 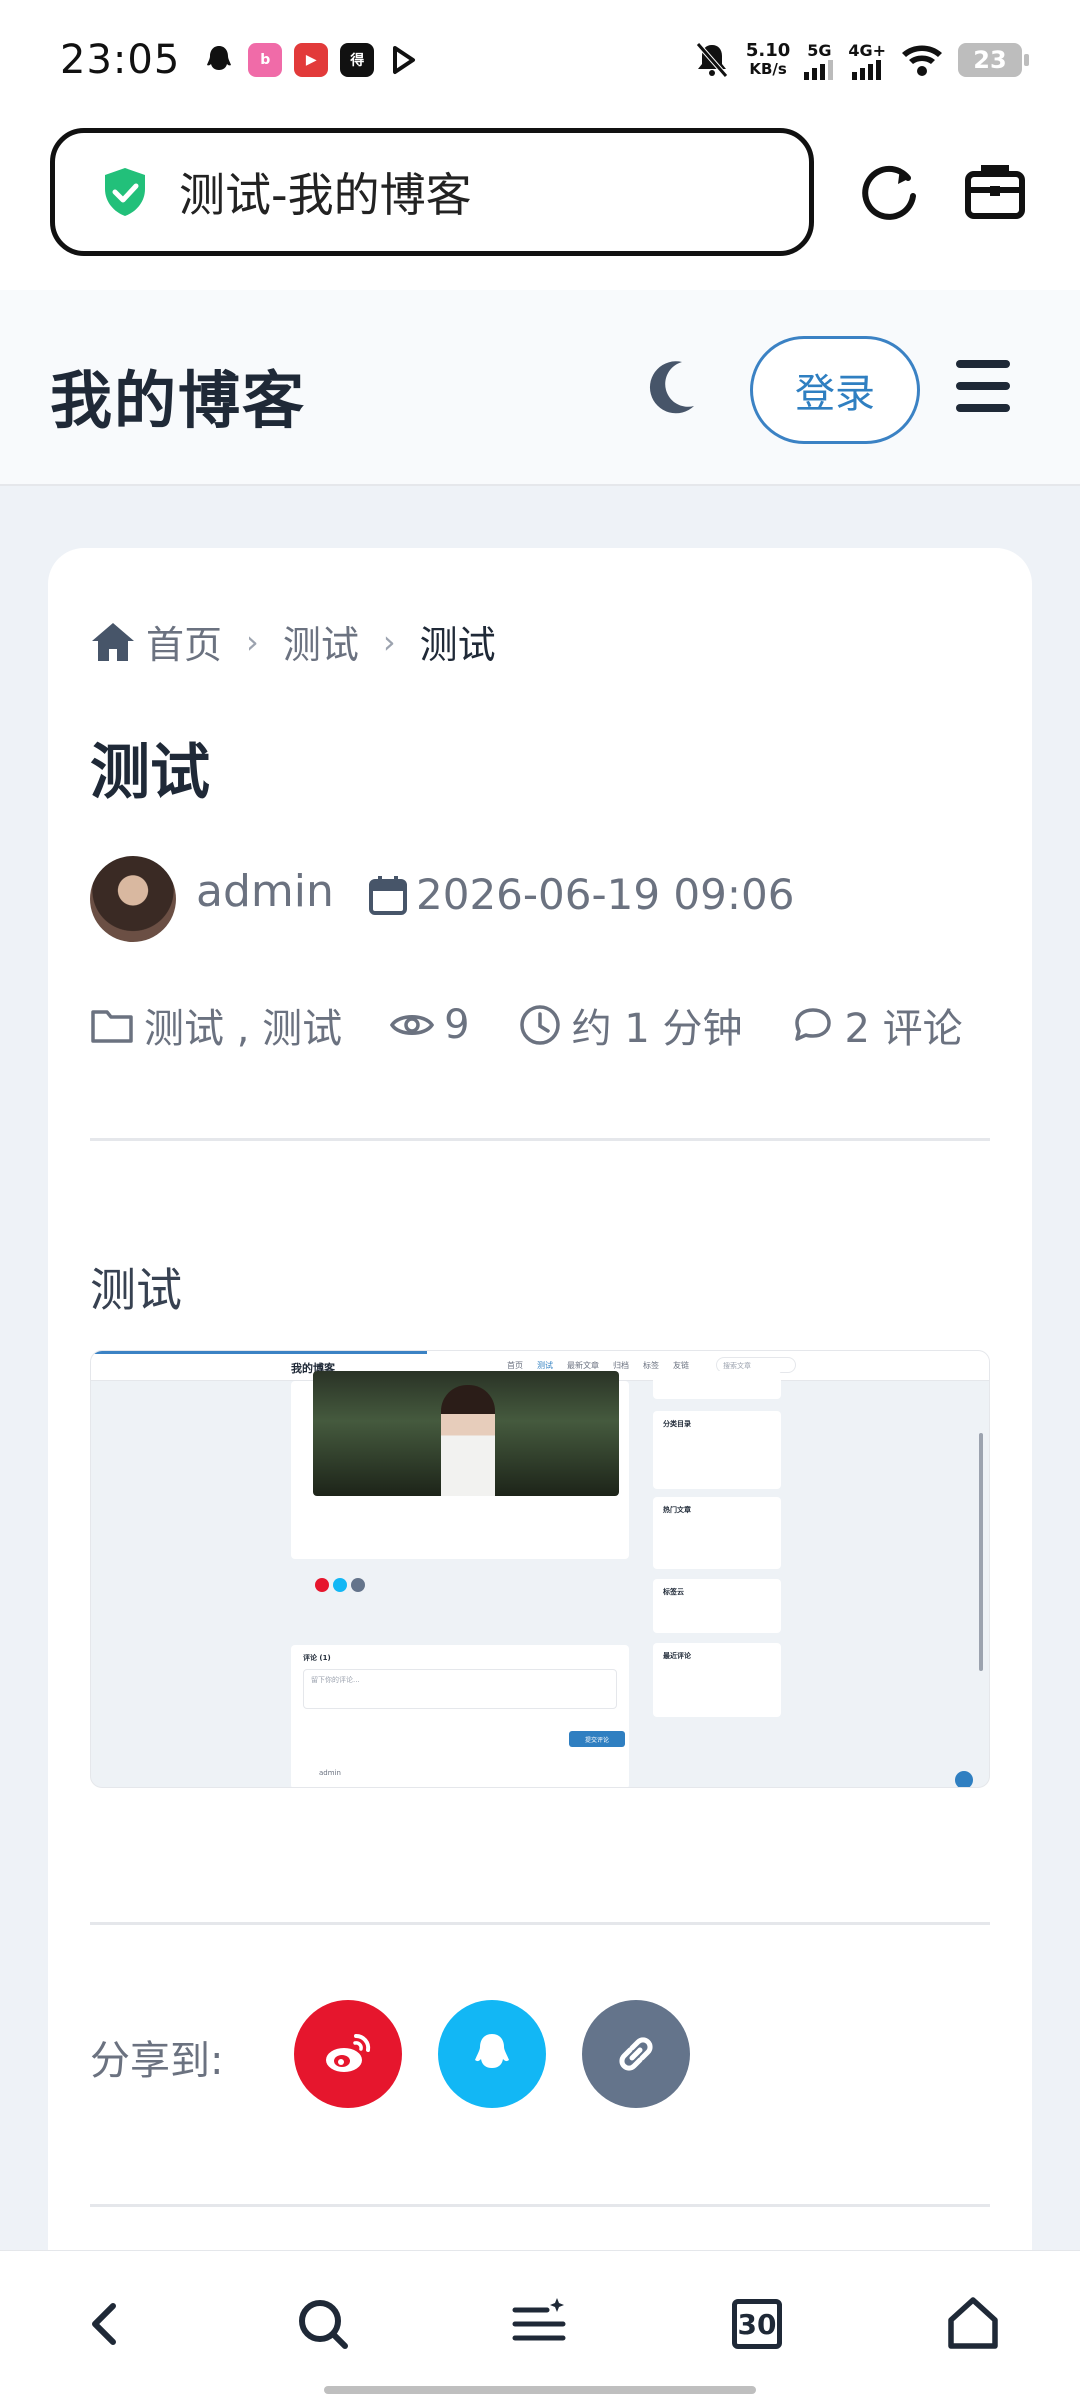 I want to click on status-indicators: 5.10 KB/s 5G 4G+ 23, so click(x=860, y=60).